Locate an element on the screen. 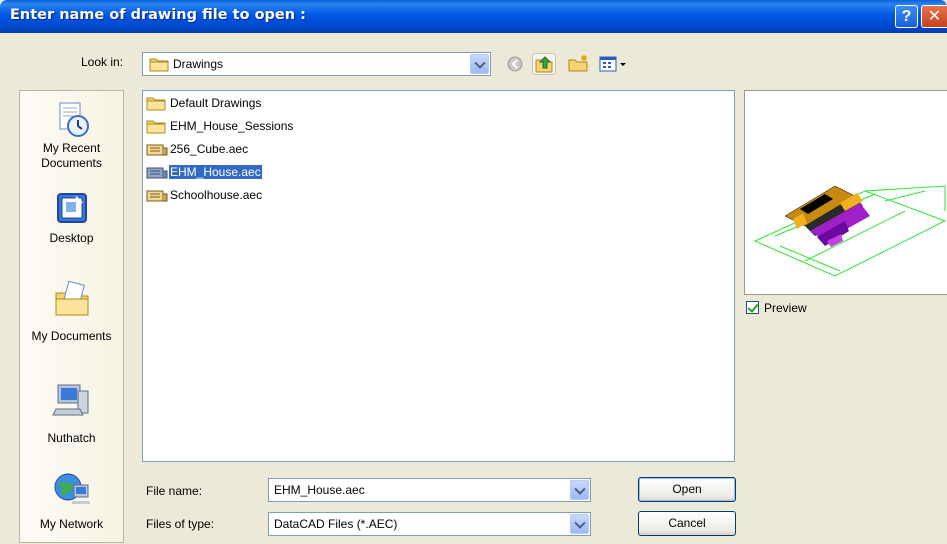 This screenshot has height=544, width=947. place-my-network: My Network is located at coordinates (71, 500).